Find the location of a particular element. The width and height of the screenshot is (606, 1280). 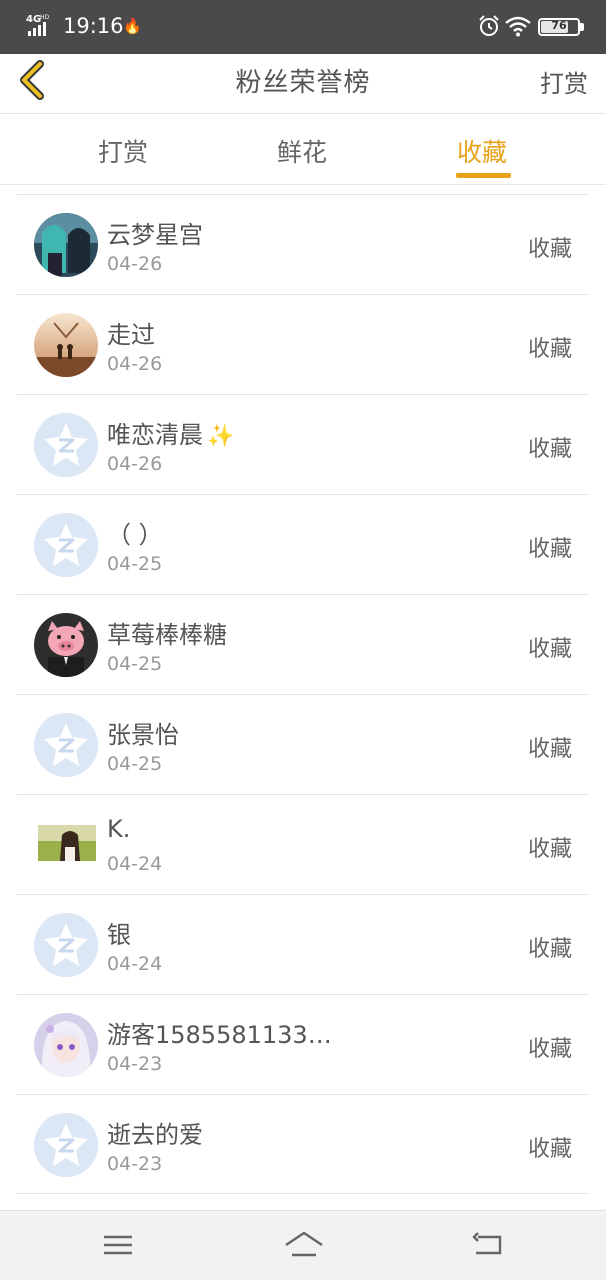

home-icon is located at coordinates (304, 1245).